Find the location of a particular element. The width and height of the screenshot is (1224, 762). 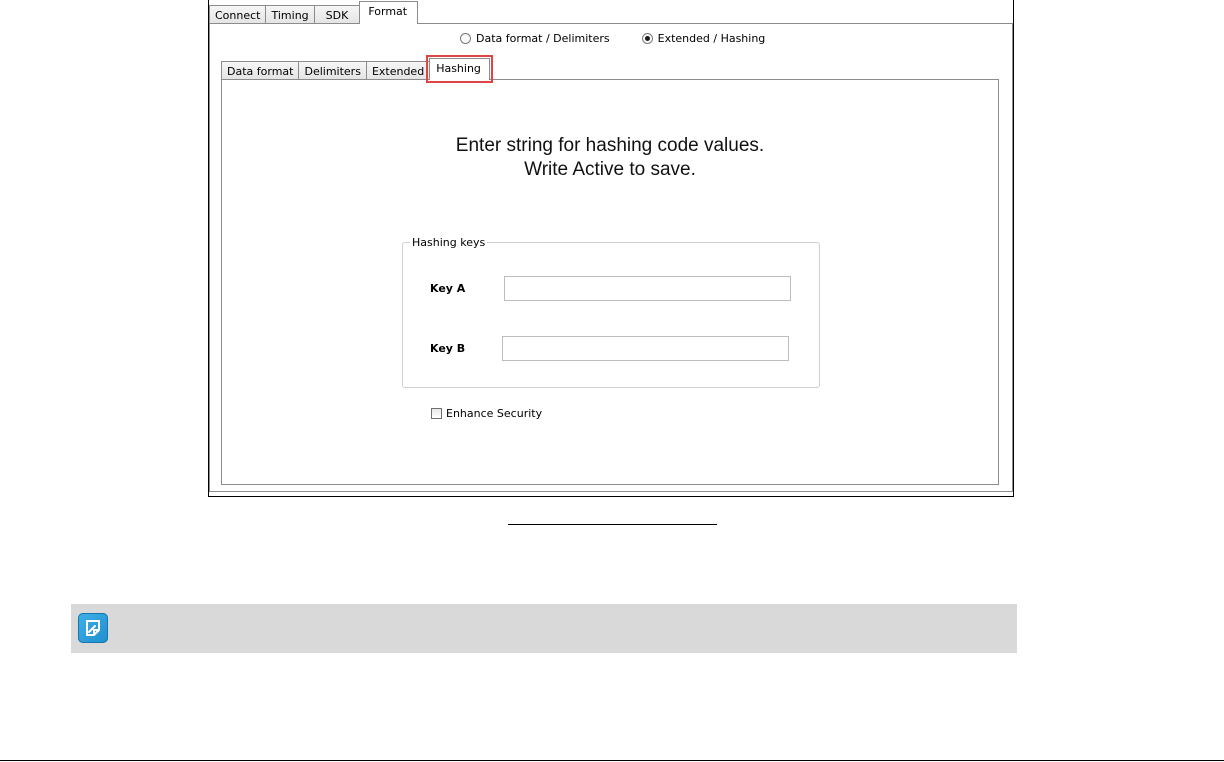

tab-delimiters-label: Delimiters is located at coordinates (332, 71).